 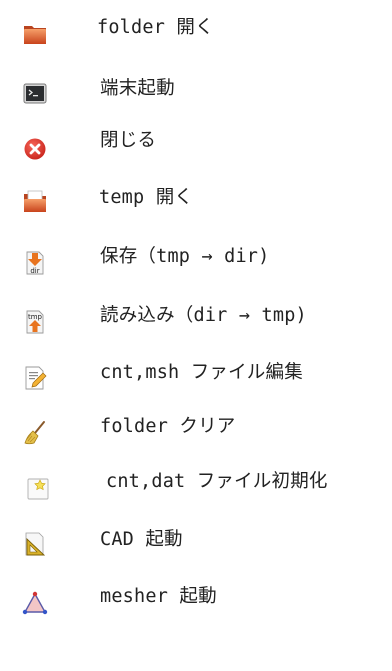 What do you see at coordinates (141, 539) in the screenshot?
I see `menu-item-label: CAD 起動` at bounding box center [141, 539].